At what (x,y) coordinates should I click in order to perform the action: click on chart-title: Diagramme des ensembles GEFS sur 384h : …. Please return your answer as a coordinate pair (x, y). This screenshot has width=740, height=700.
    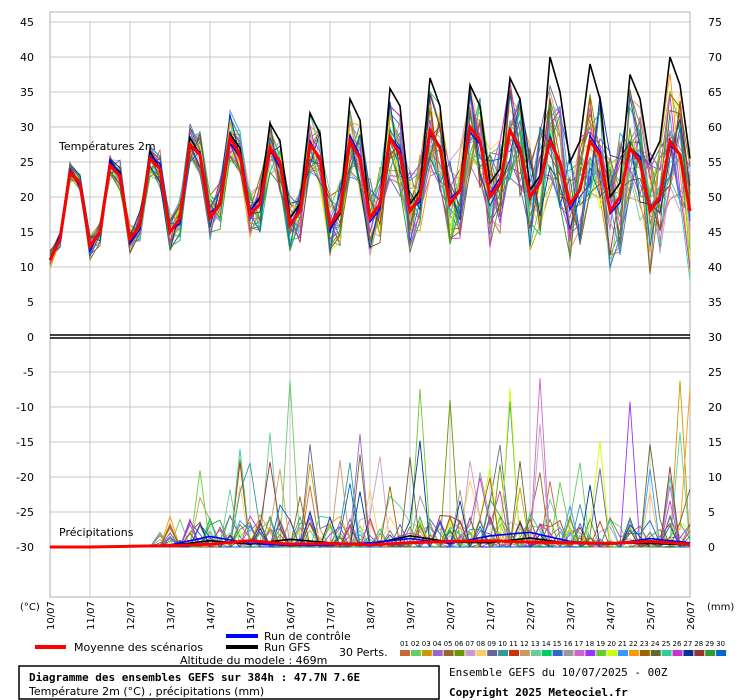
    Looking at the image, I should click on (194, 677).